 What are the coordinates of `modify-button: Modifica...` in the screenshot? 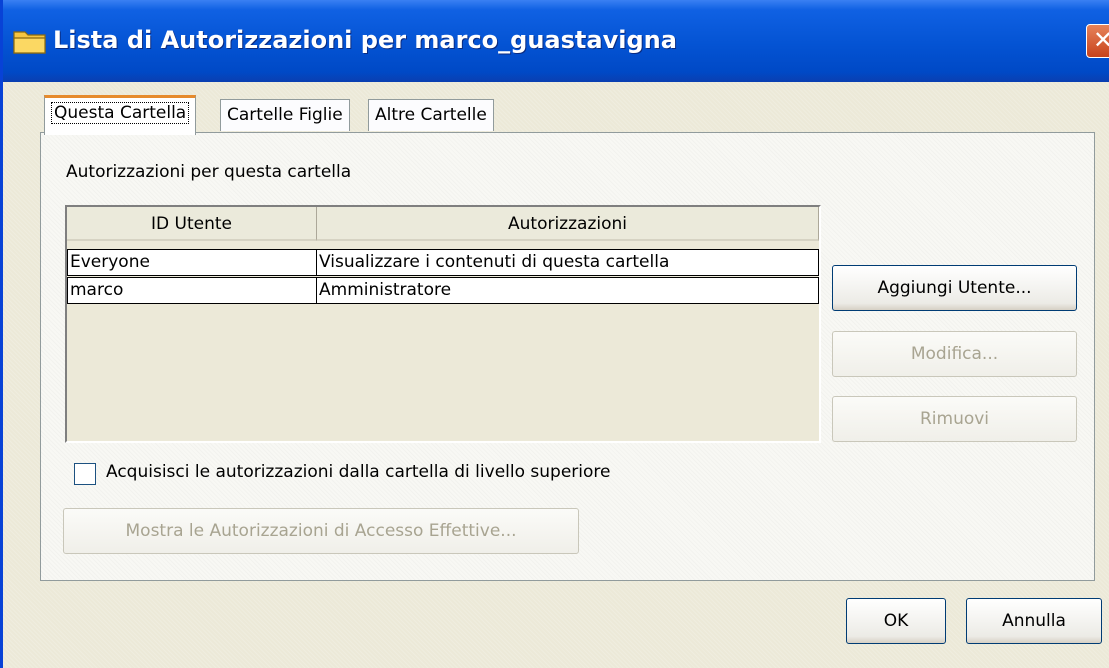 It's located at (954, 354).